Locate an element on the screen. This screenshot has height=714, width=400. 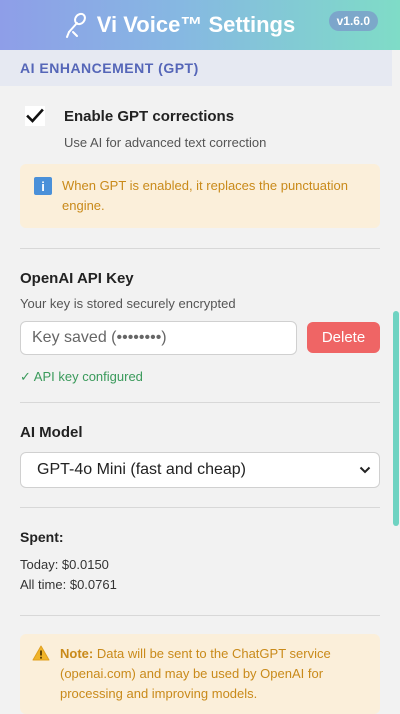
spent-title: Spent: is located at coordinates (42, 537).